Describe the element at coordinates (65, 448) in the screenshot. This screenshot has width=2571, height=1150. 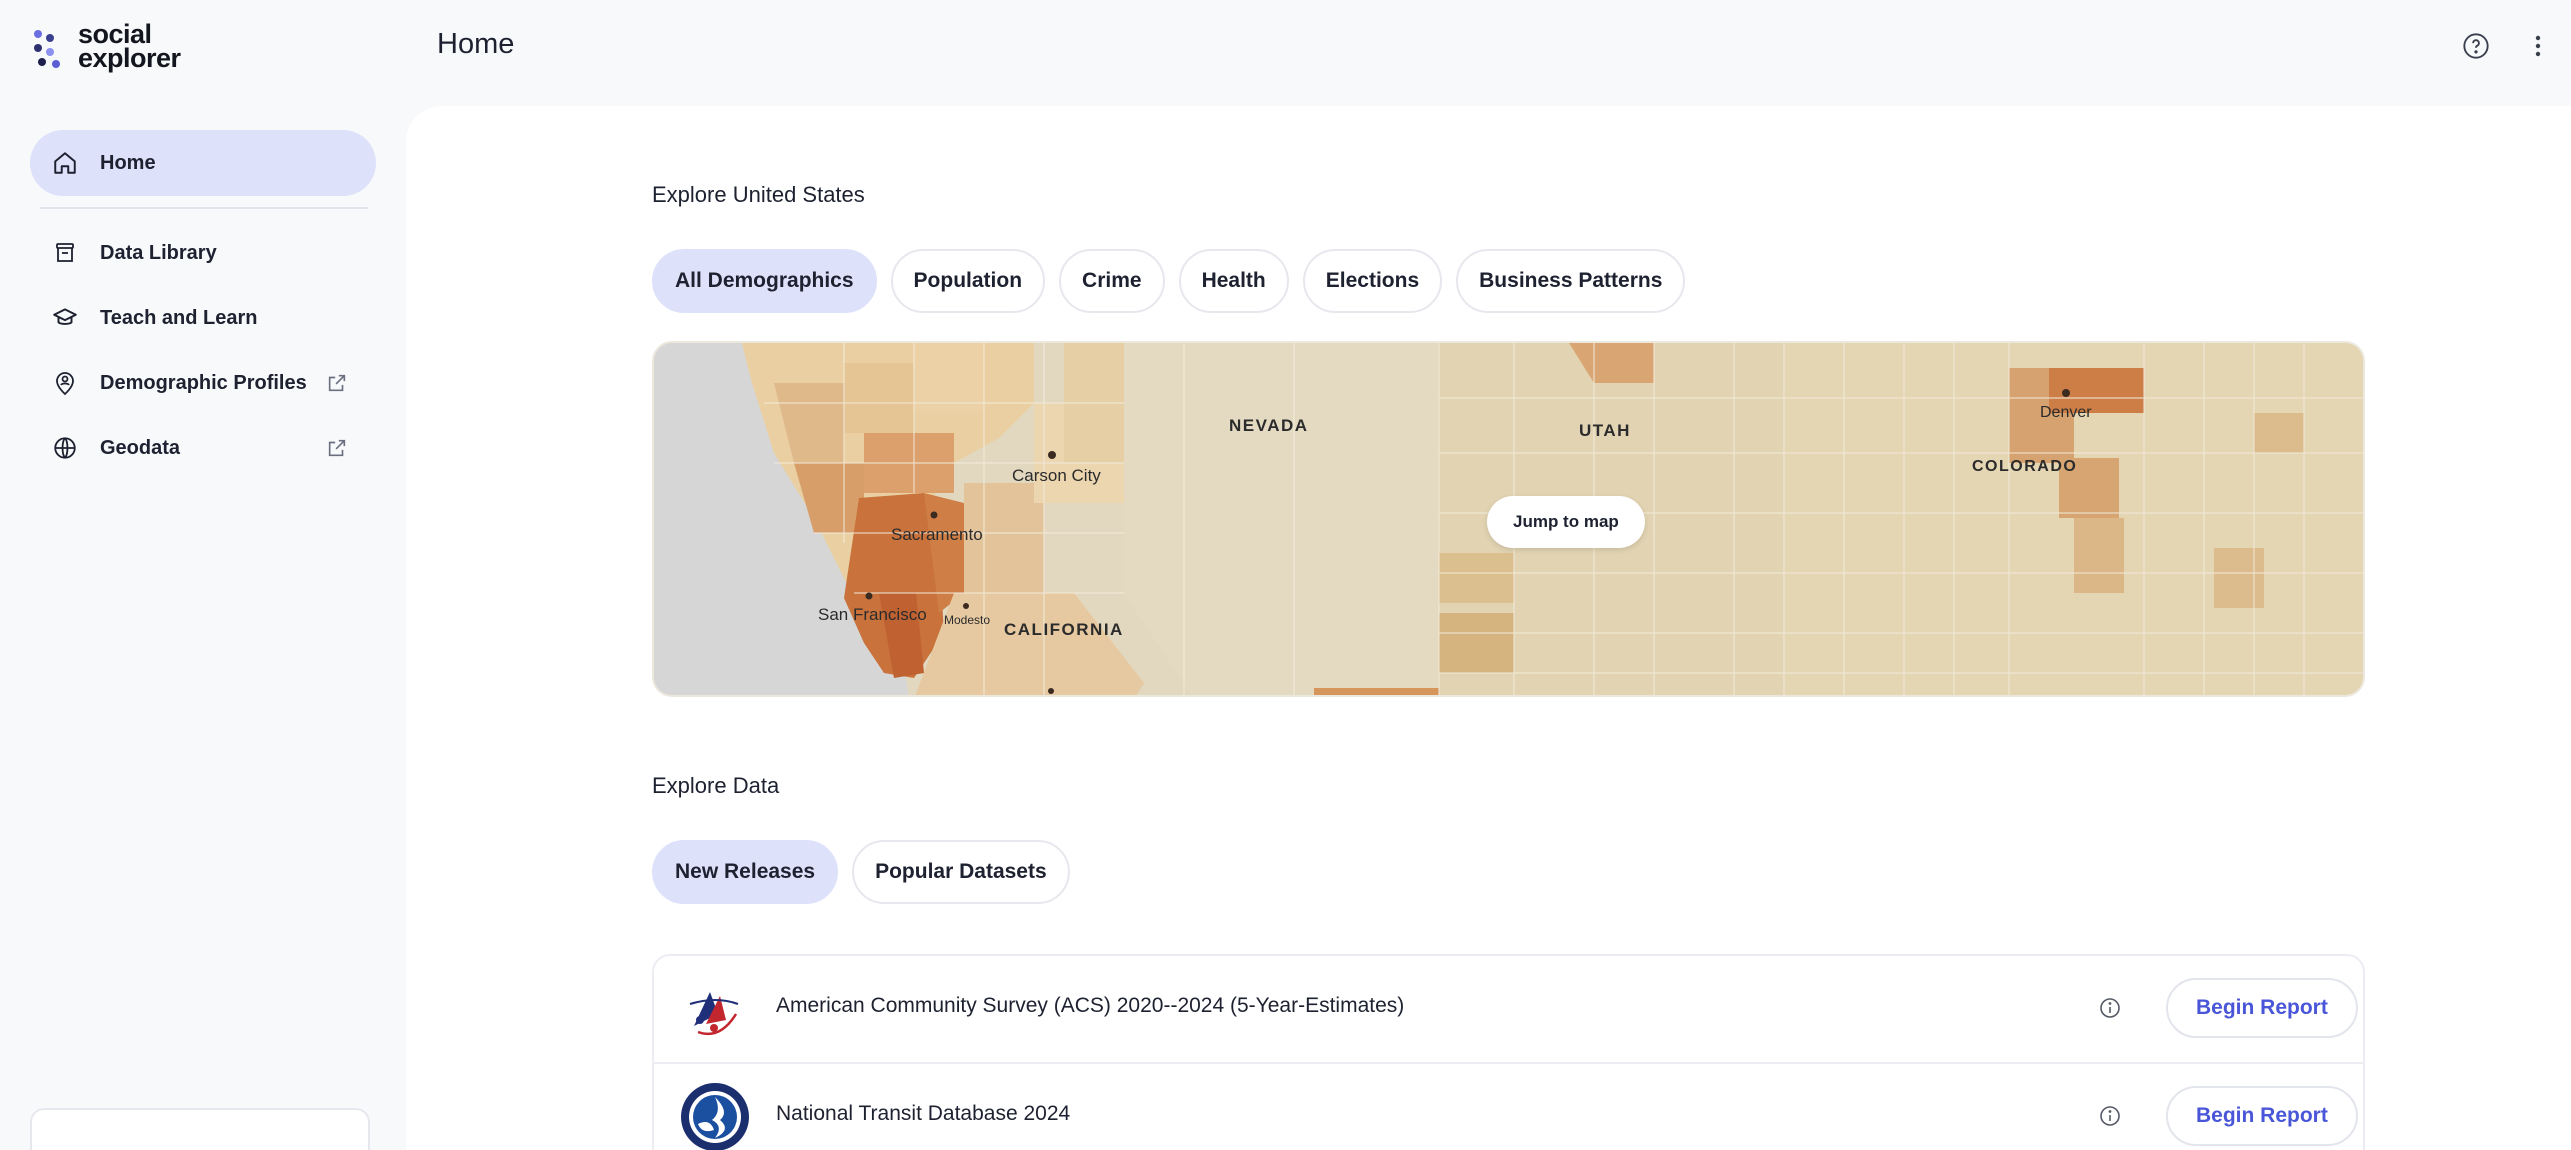
I see `globe-icon` at that location.